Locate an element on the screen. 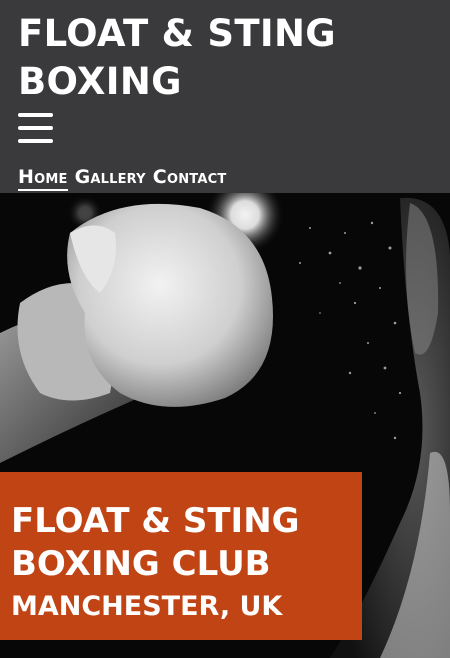 This screenshot has width=450, height=658. hero-title: FLOAT & STING BOXING CLUB is located at coordinates (155, 542).